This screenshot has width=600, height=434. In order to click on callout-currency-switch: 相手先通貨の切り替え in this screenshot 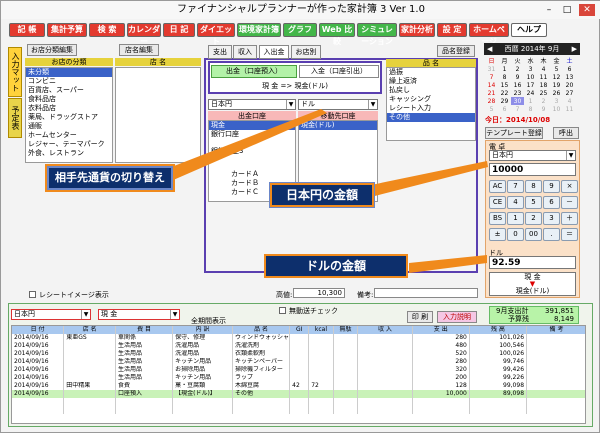, I will do `click(110, 178)`.